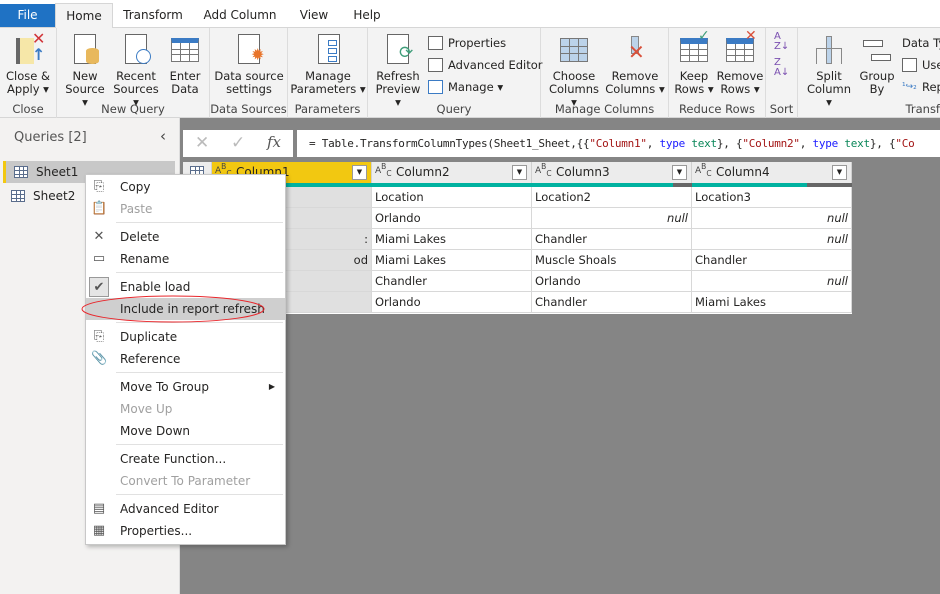 The image size is (940, 594). Describe the element at coordinates (99, 258) in the screenshot. I see `rename-icon: ▭` at that location.